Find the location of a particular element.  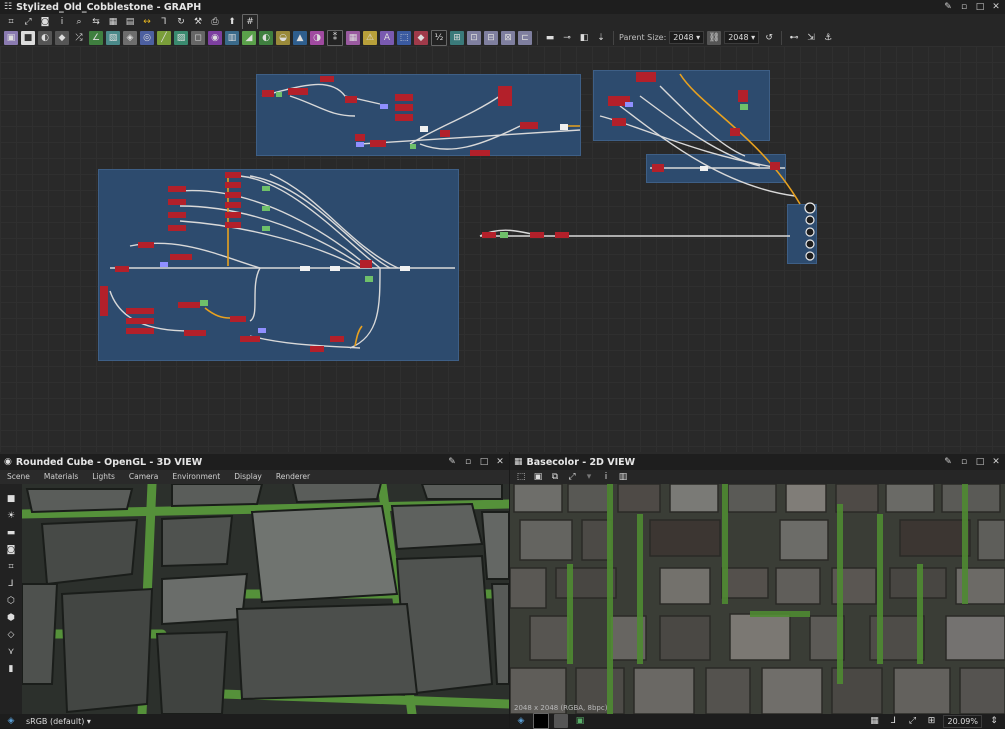

zoom-stepper-icon: ⇕ is located at coordinates (994, 721).